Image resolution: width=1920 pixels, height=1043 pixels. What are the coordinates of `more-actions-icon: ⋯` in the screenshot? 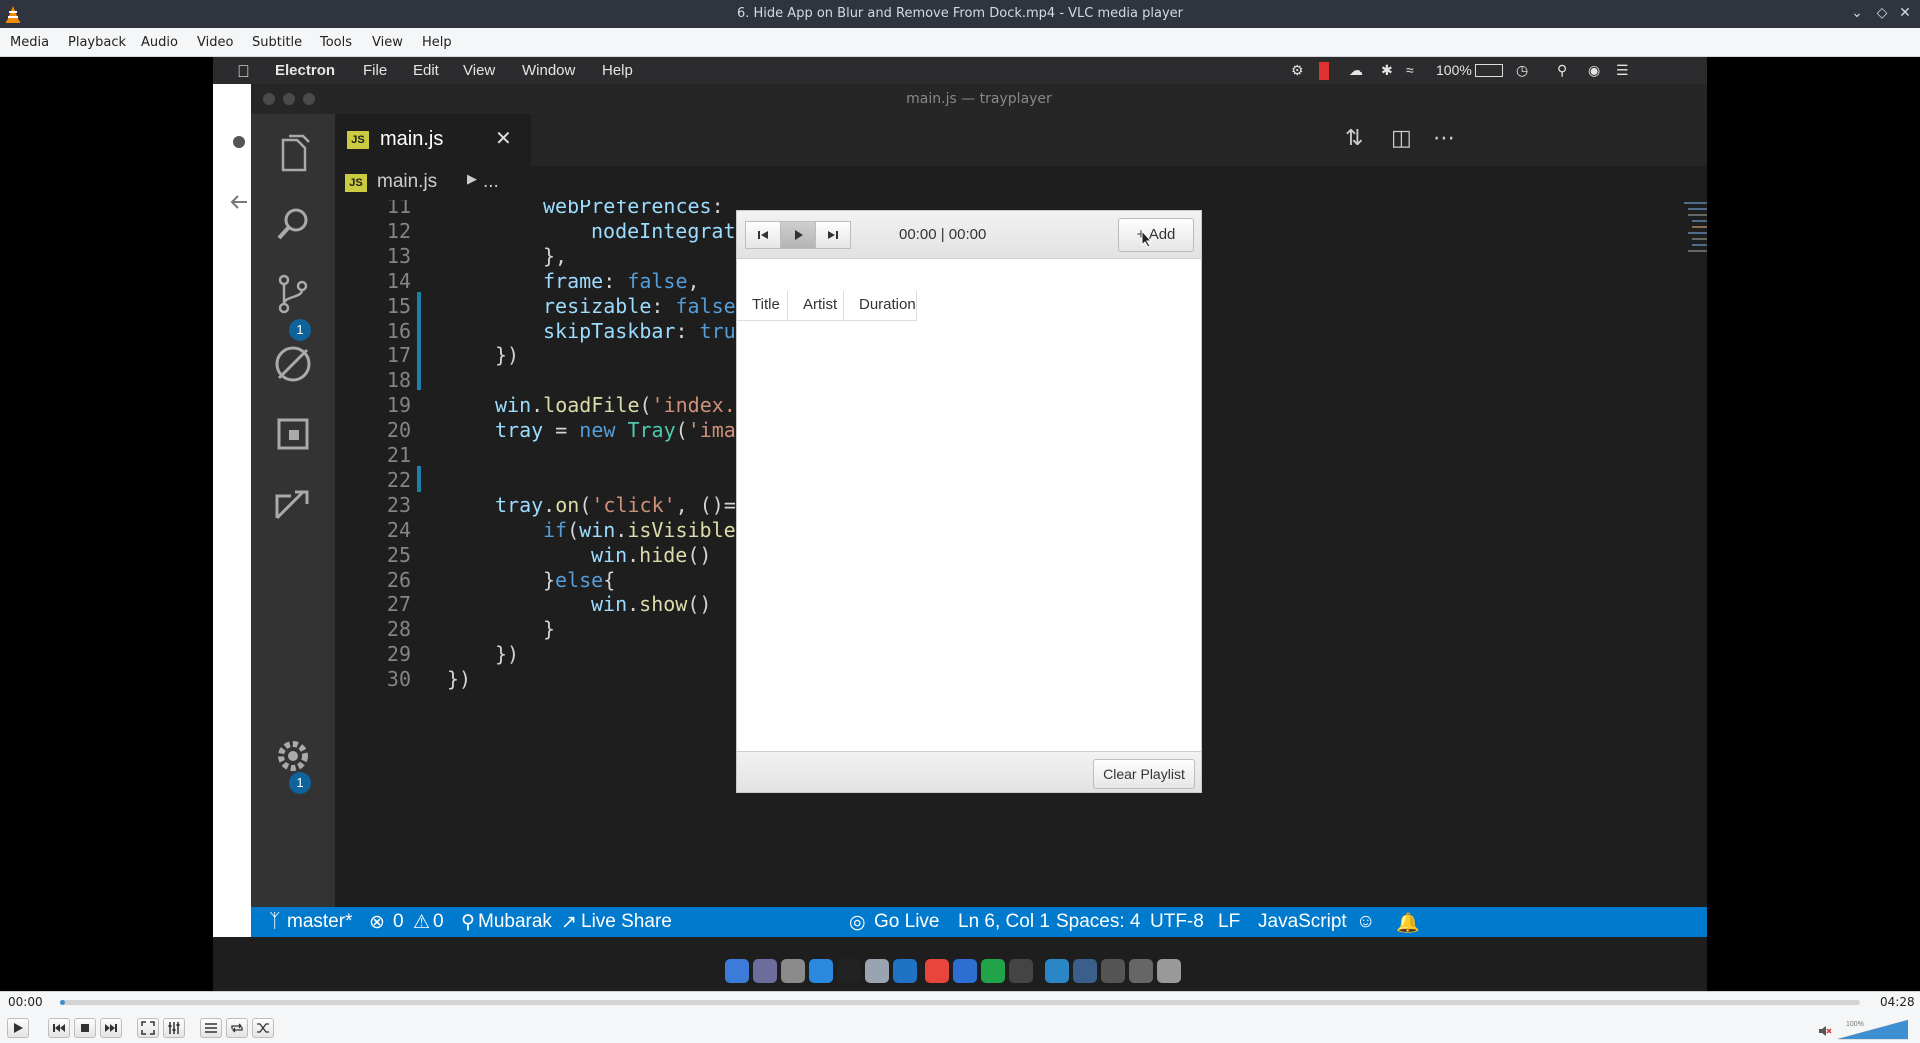 It's located at (1444, 138).